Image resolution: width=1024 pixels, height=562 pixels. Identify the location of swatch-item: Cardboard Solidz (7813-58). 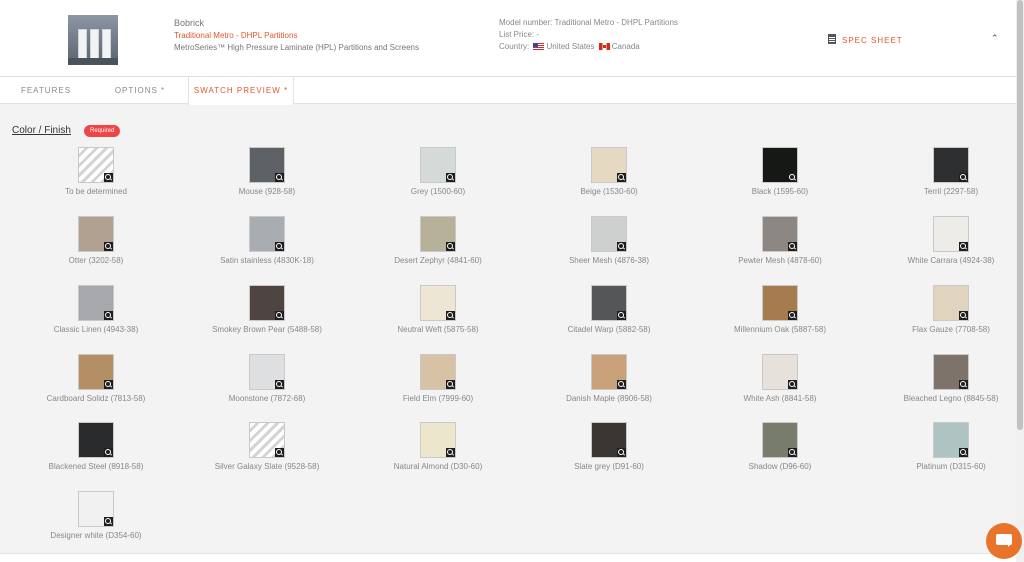
(96, 378).